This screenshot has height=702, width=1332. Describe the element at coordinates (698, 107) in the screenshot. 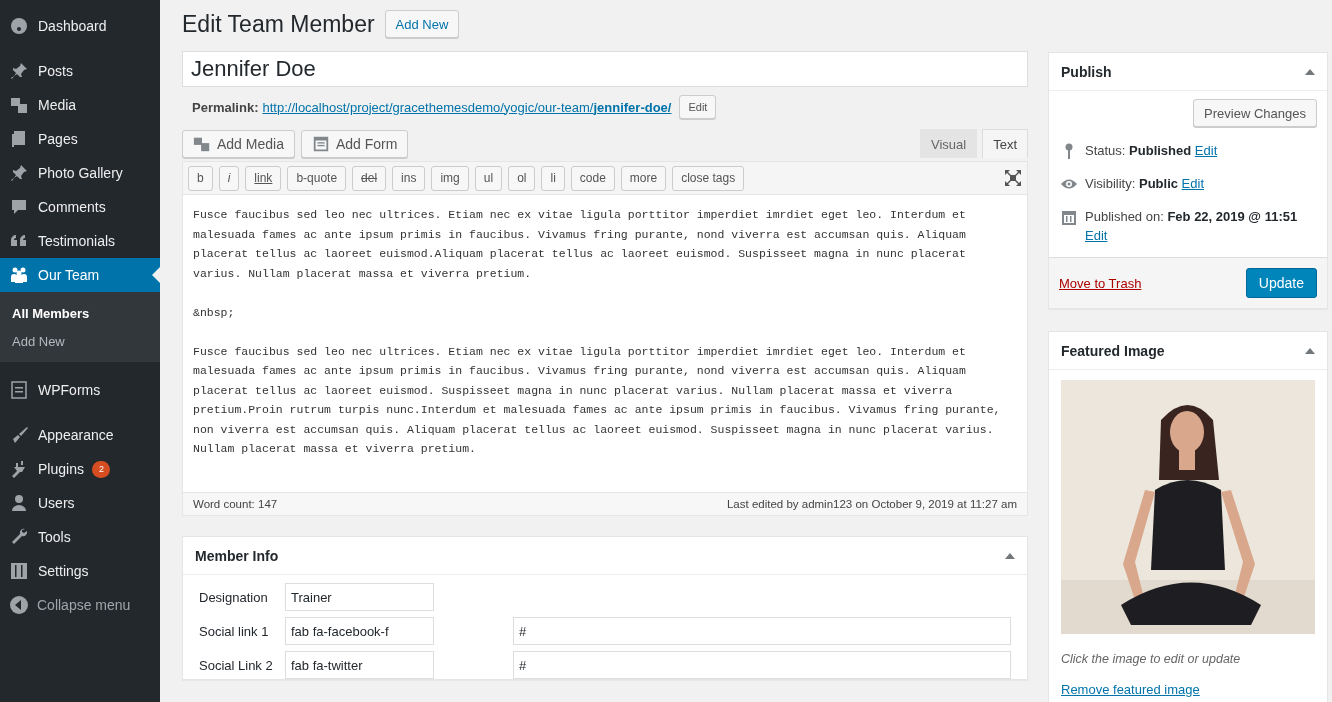

I see `edit-button: Edit` at that location.